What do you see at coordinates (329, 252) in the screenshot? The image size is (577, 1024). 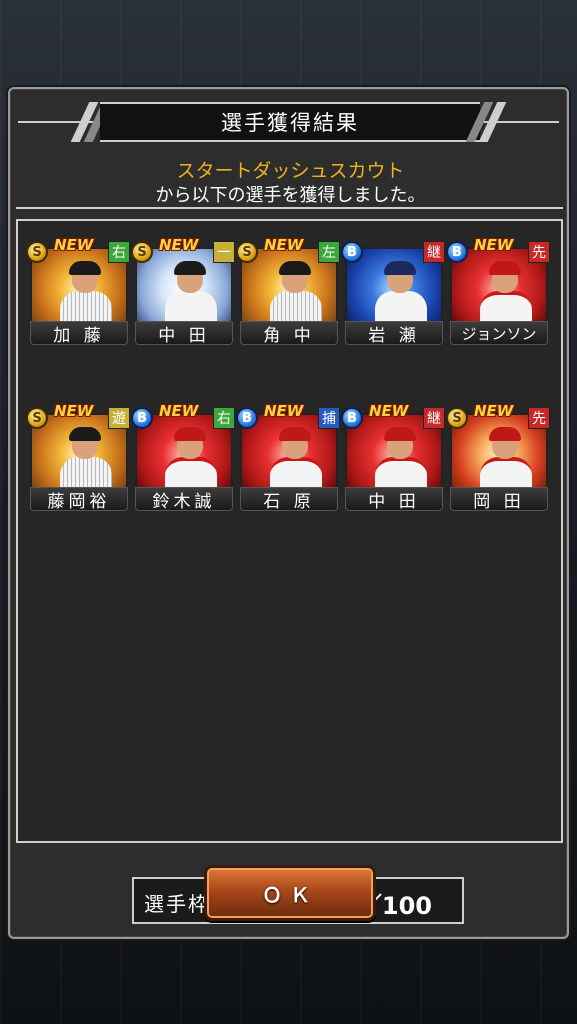 I see `position-badge: 左` at bounding box center [329, 252].